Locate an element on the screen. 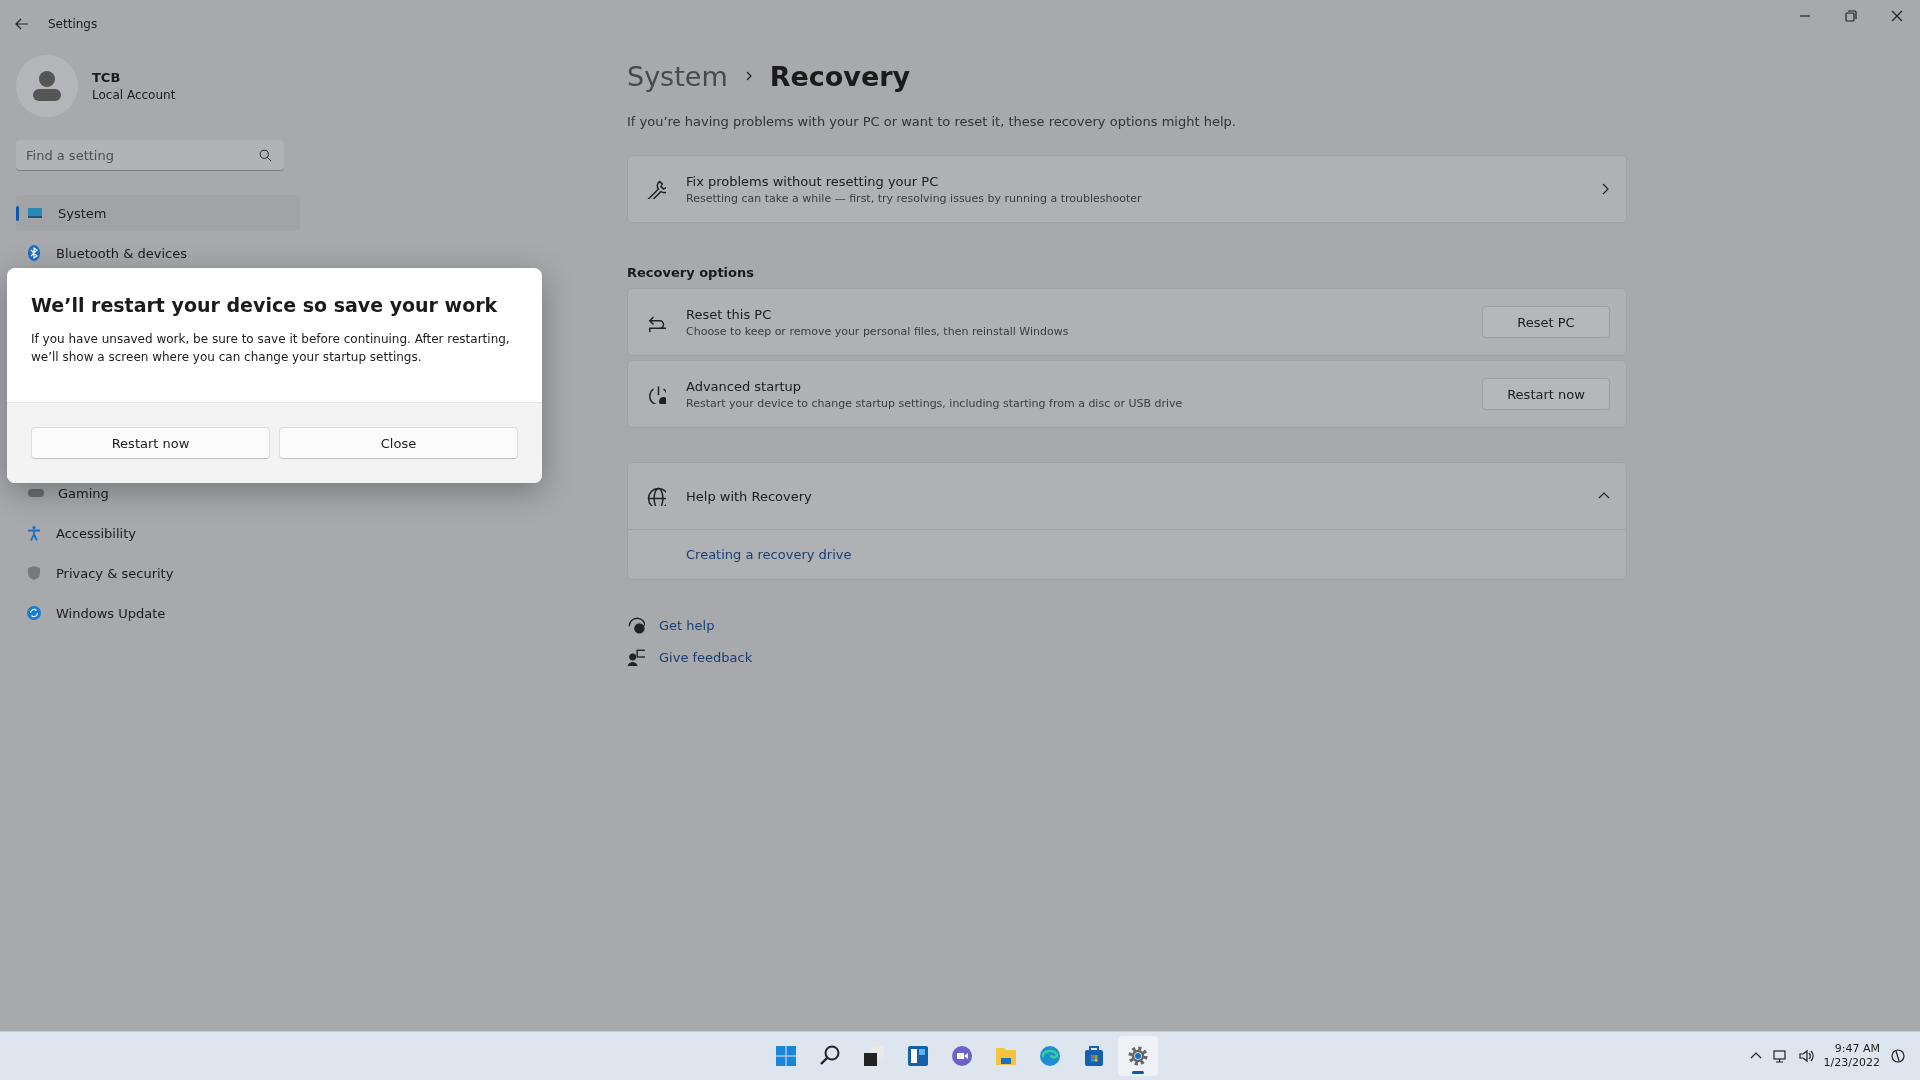 Image resolution: width=1920 pixels, height=1080 pixels. feedback-icon is located at coordinates (636, 657).